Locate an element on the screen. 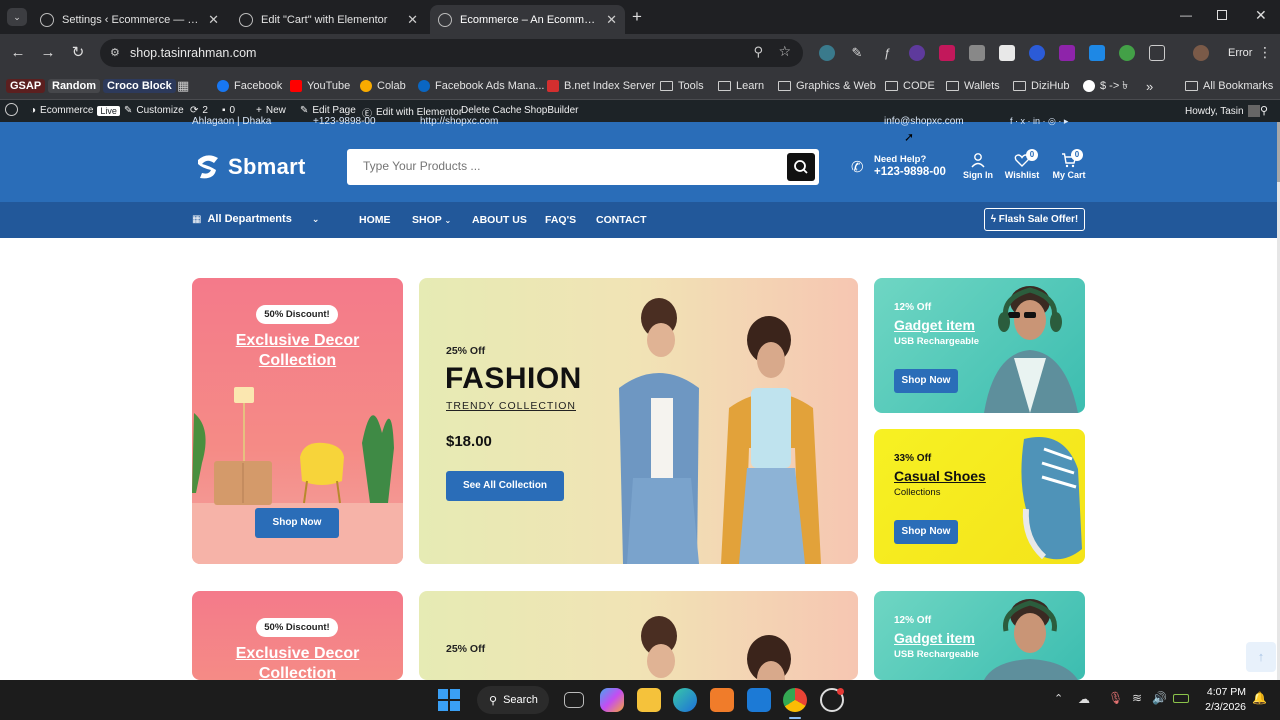 The width and height of the screenshot is (1280, 720). clock-date: 2/3/2026 is located at coordinates (1222, 707).